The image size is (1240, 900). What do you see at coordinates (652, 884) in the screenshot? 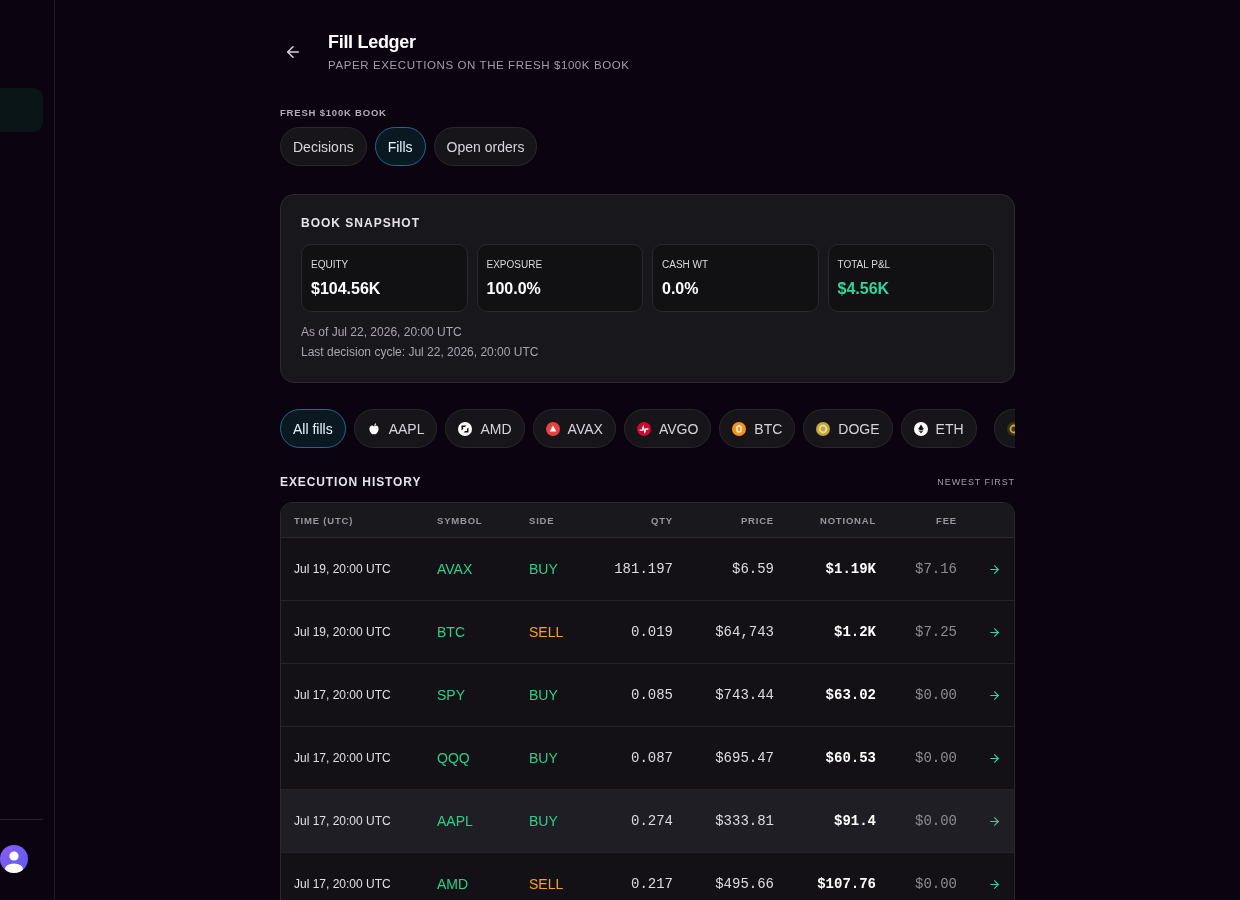
I see `qty-cell: 0.217` at bounding box center [652, 884].